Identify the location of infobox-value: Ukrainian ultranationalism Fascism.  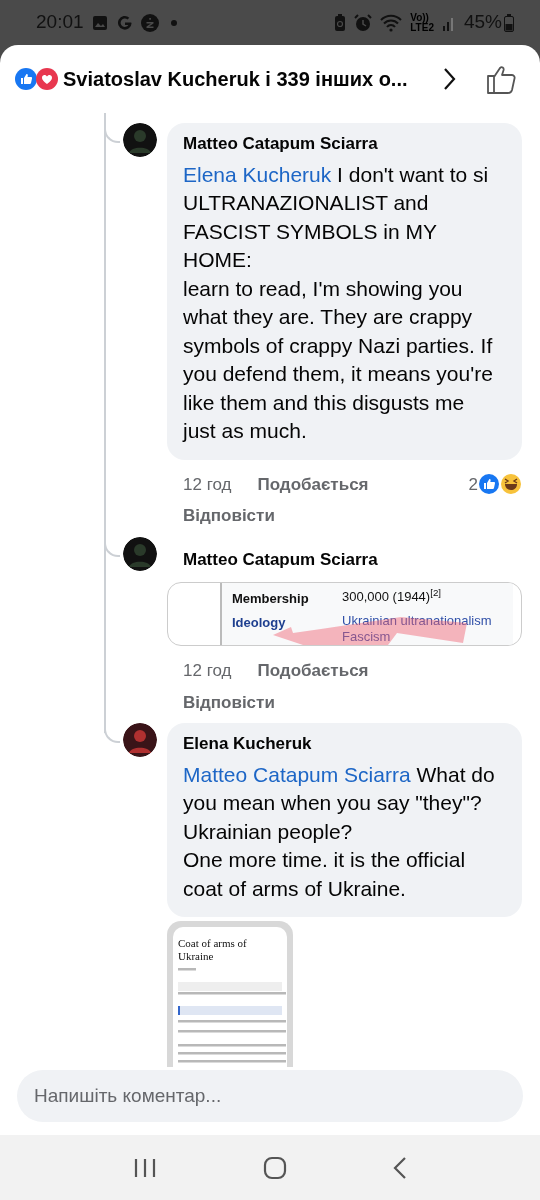
(417, 628).